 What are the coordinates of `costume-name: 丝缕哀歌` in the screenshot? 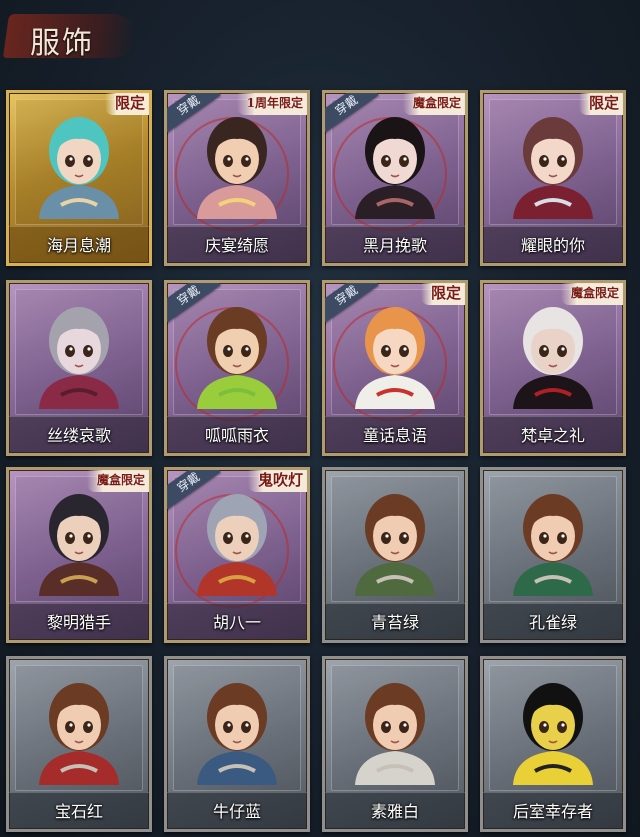 It's located at (78, 435).